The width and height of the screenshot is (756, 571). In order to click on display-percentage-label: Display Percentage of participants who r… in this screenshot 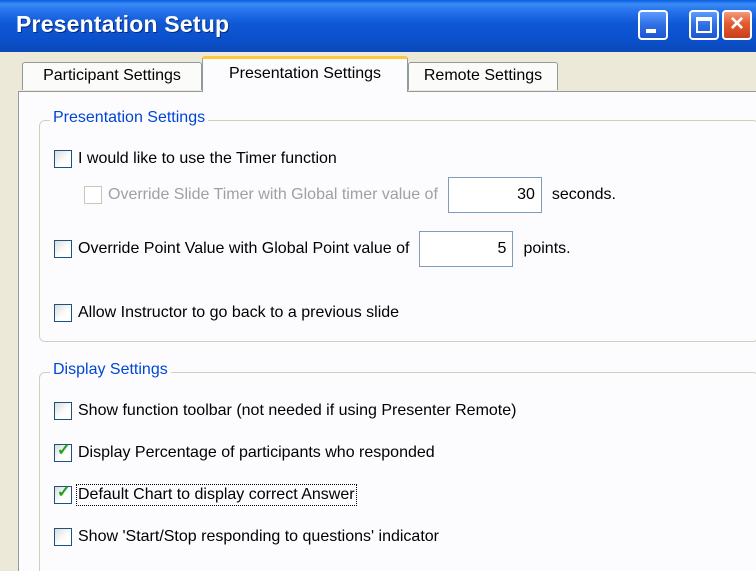, I will do `click(256, 452)`.